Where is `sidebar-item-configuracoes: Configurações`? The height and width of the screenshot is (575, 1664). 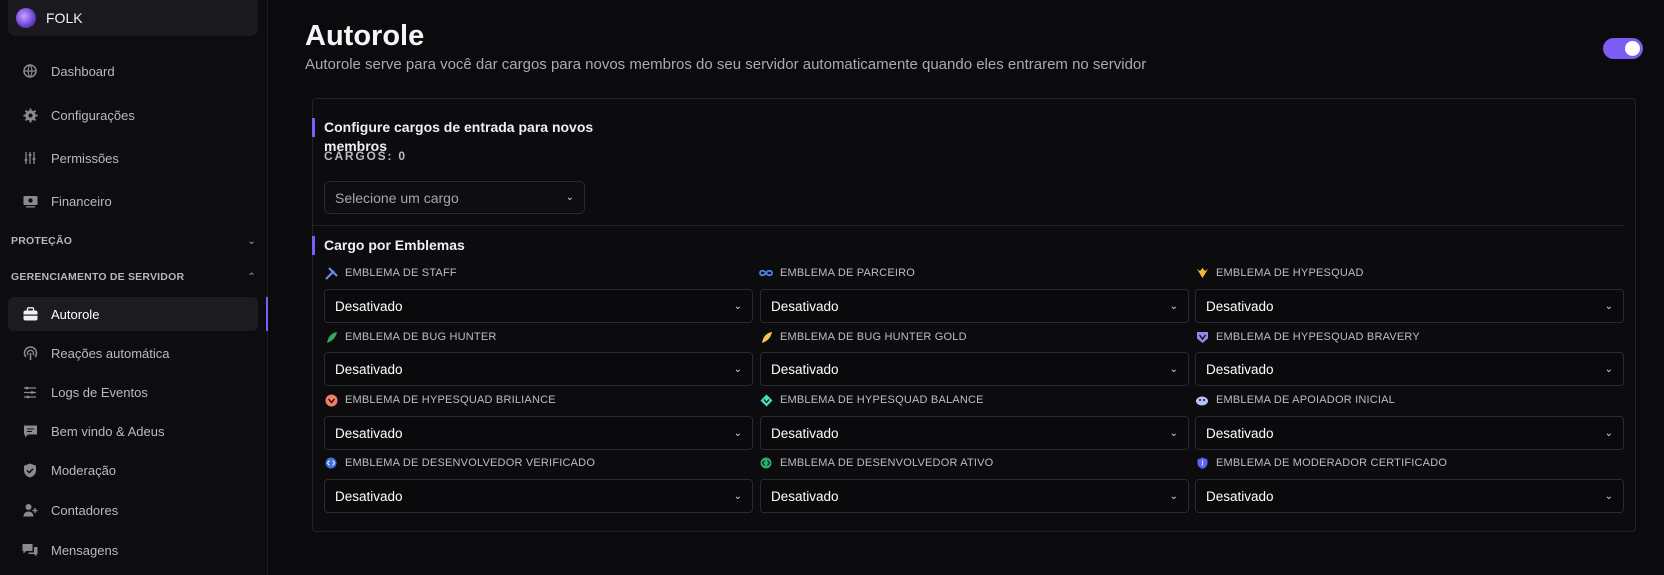
sidebar-item-configuracoes: Configurações is located at coordinates (133, 115).